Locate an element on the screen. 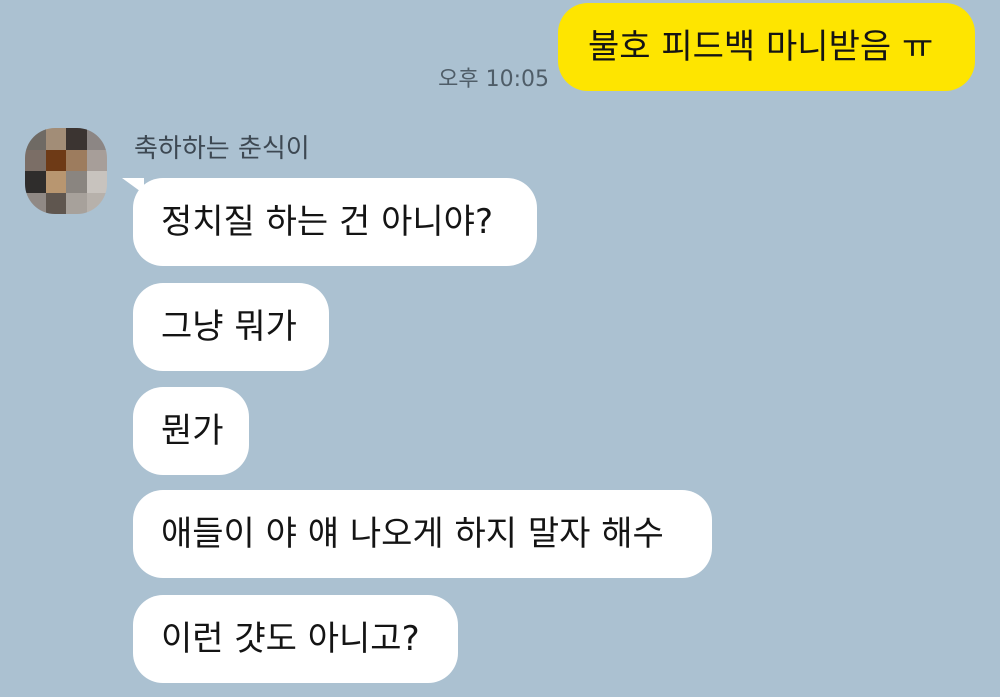  message-timestamp: 오후 10:05 is located at coordinates (493, 79).